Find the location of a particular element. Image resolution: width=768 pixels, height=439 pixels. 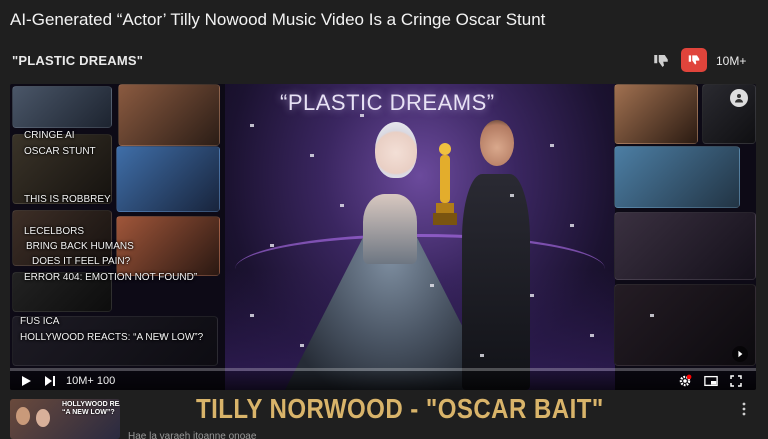

overlay-text: THIS IS ROBBREY is located at coordinates (67, 199).